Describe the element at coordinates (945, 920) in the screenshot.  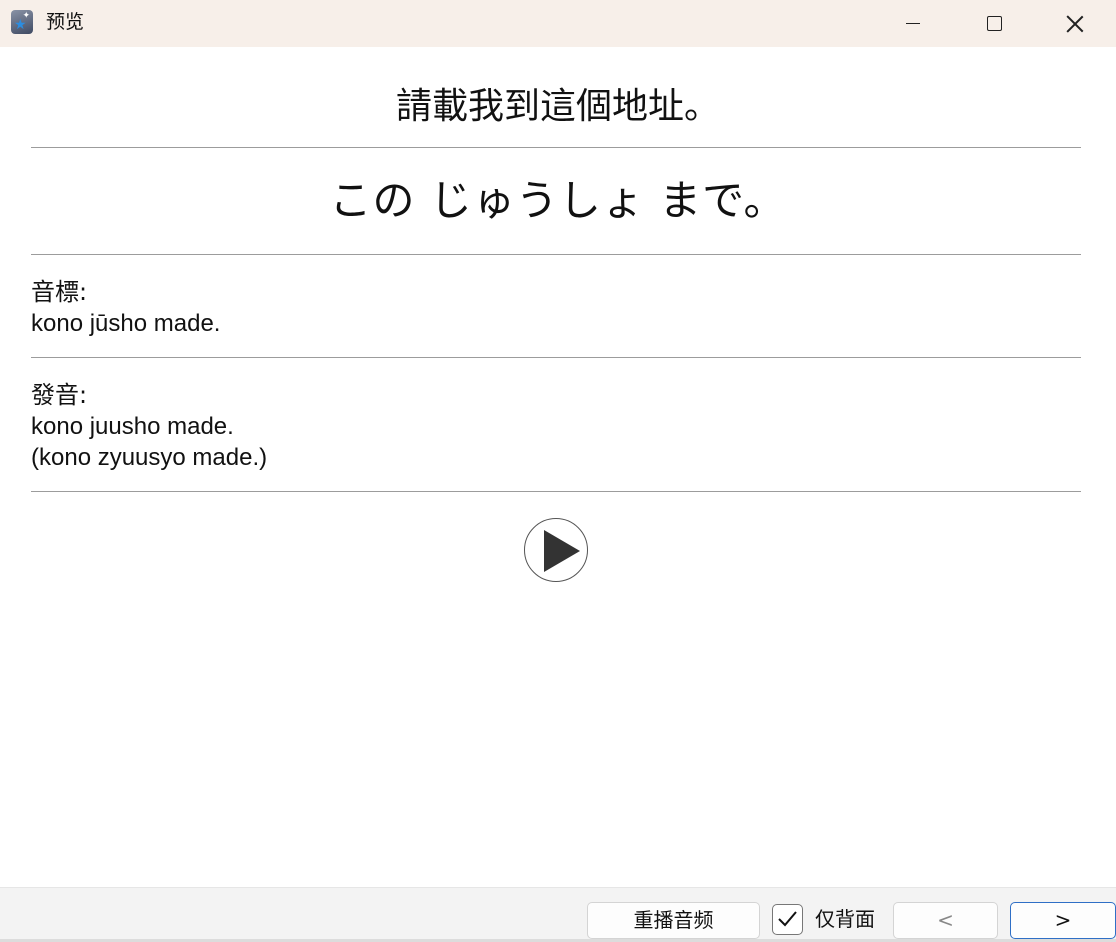
I see `previous-button: <` at that location.